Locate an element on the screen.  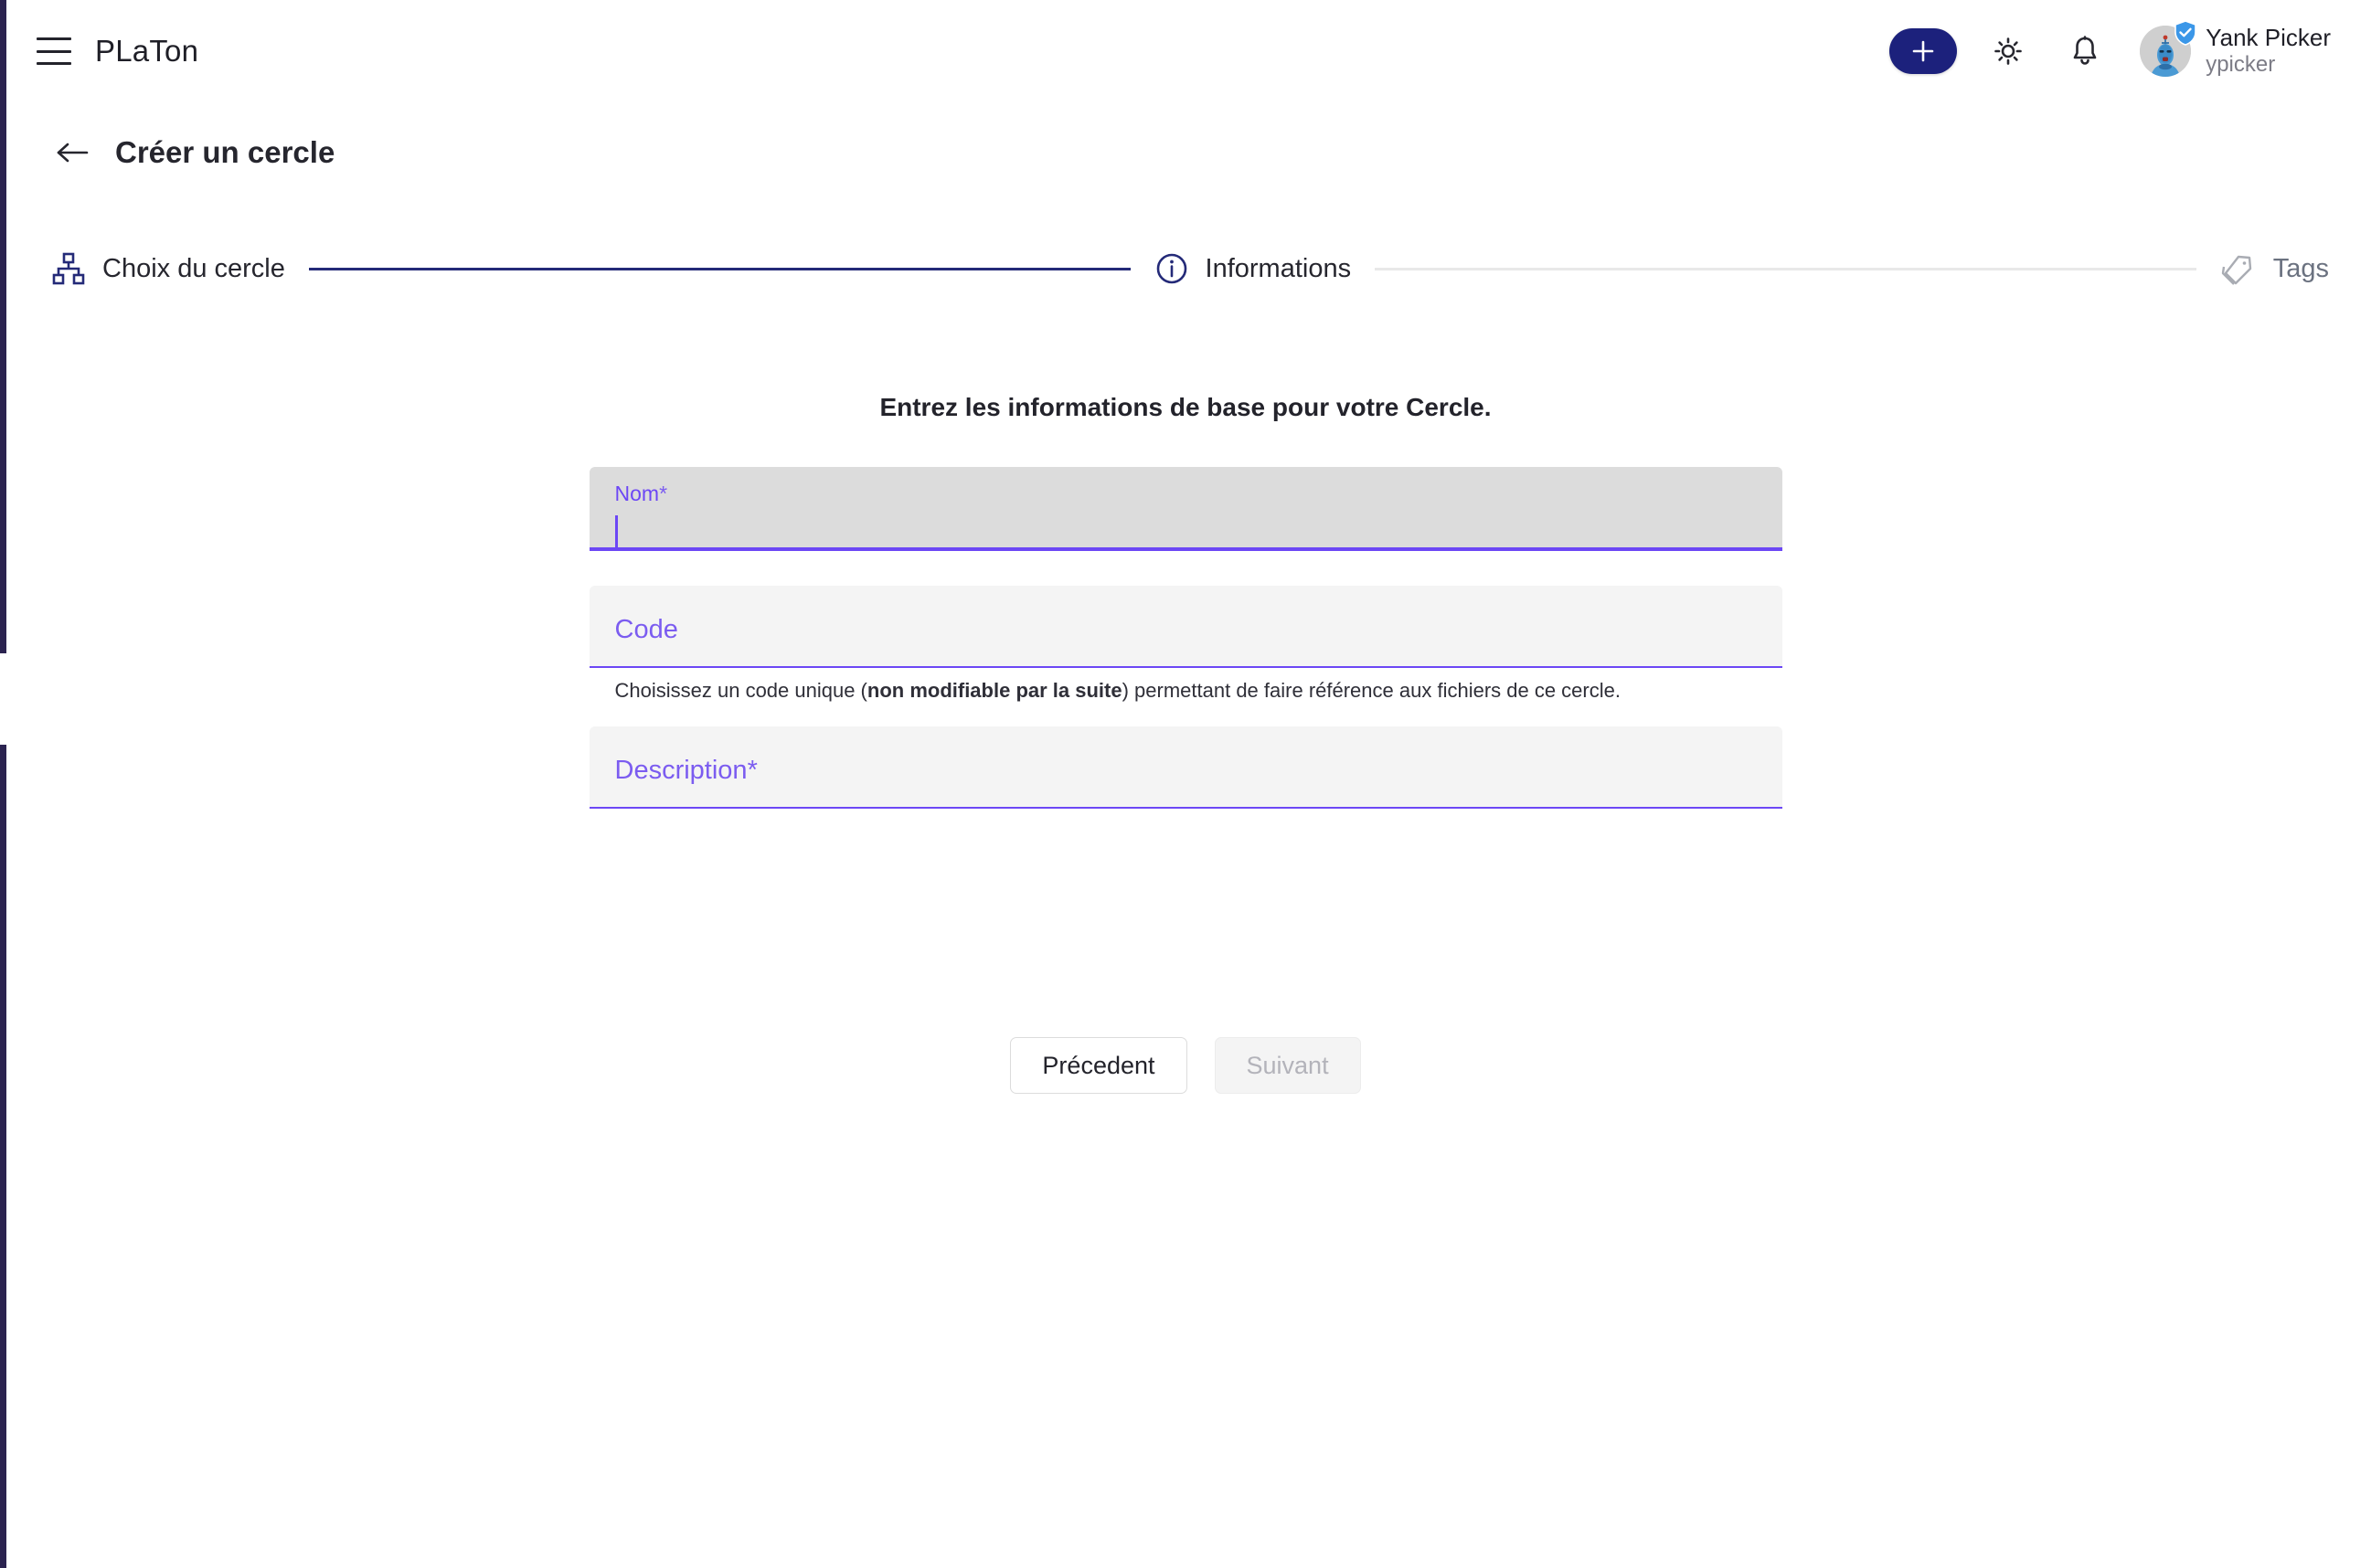
info-circle-icon is located at coordinates (1171, 268).